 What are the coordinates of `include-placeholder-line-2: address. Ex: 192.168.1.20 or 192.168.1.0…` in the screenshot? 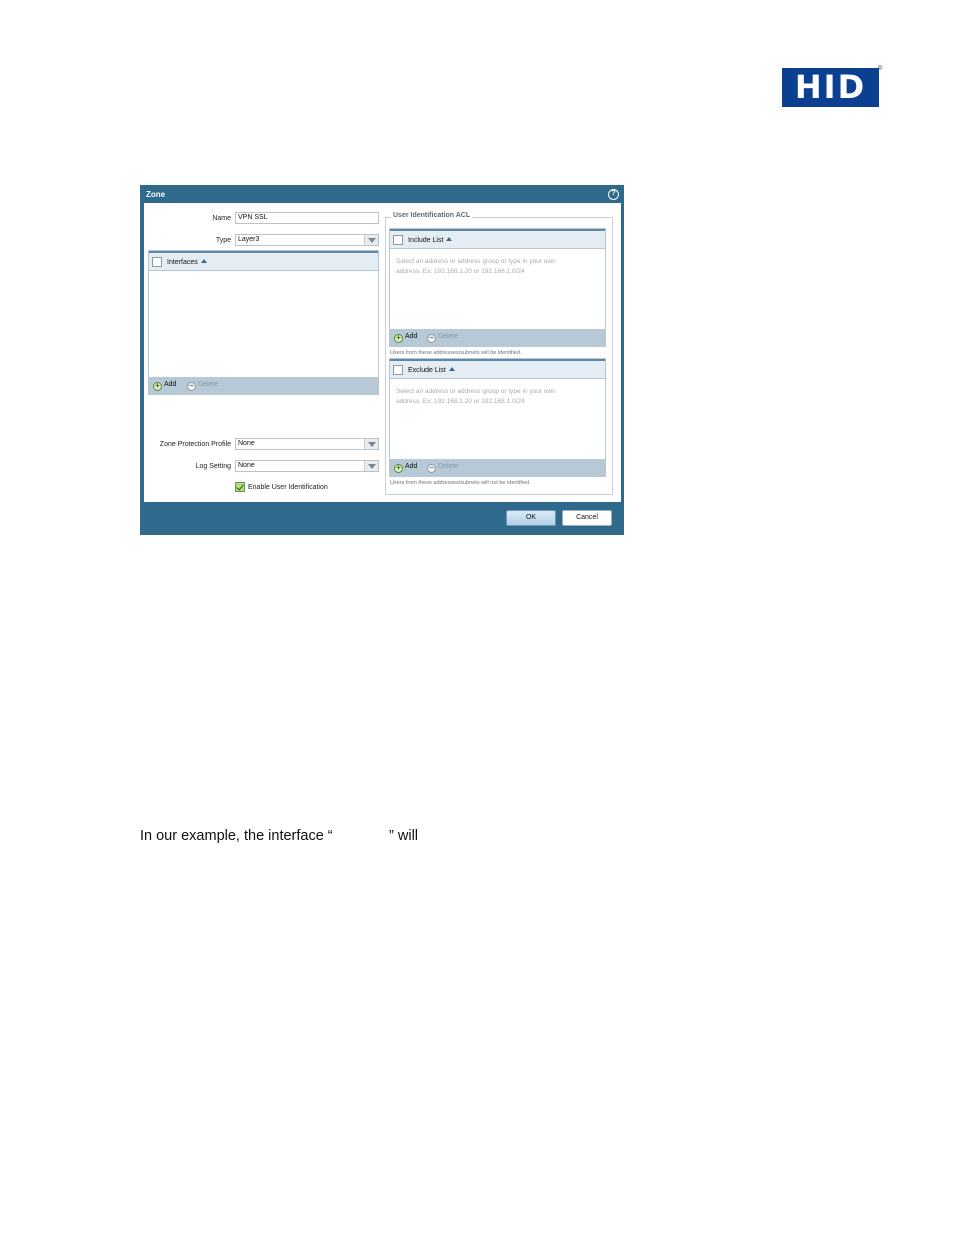 It's located at (460, 271).